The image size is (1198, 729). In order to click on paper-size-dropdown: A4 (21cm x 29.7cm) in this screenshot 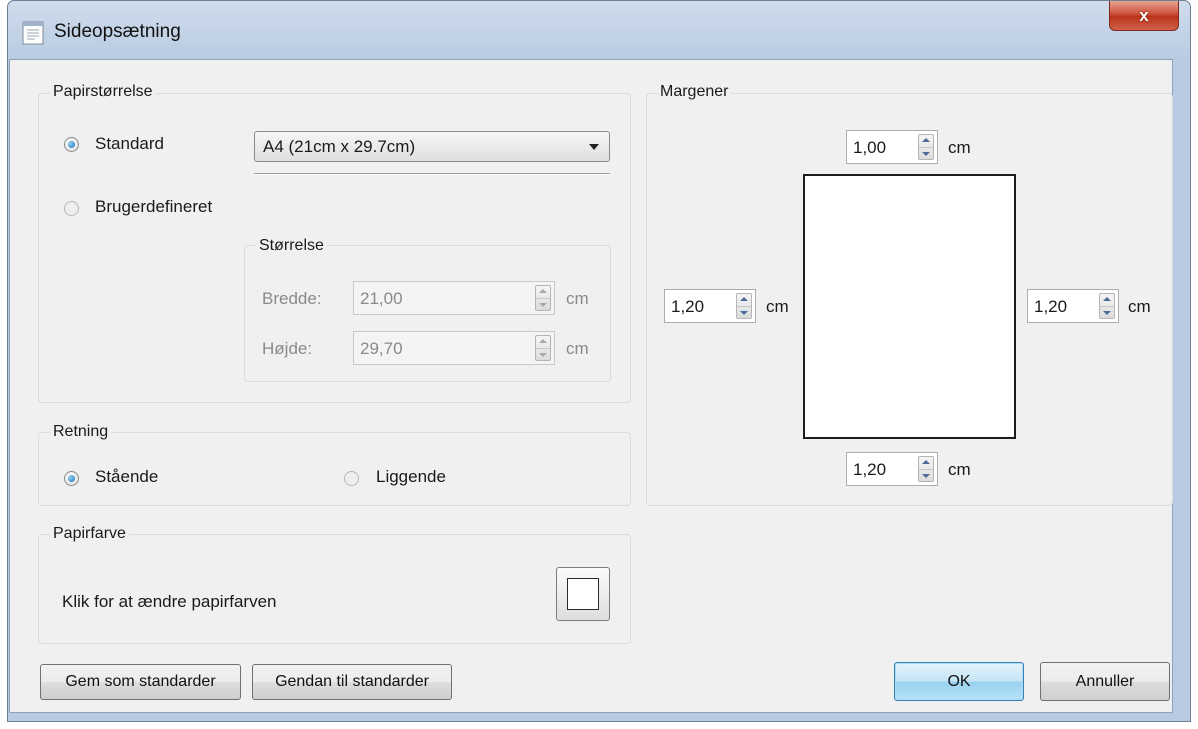, I will do `click(432, 146)`.